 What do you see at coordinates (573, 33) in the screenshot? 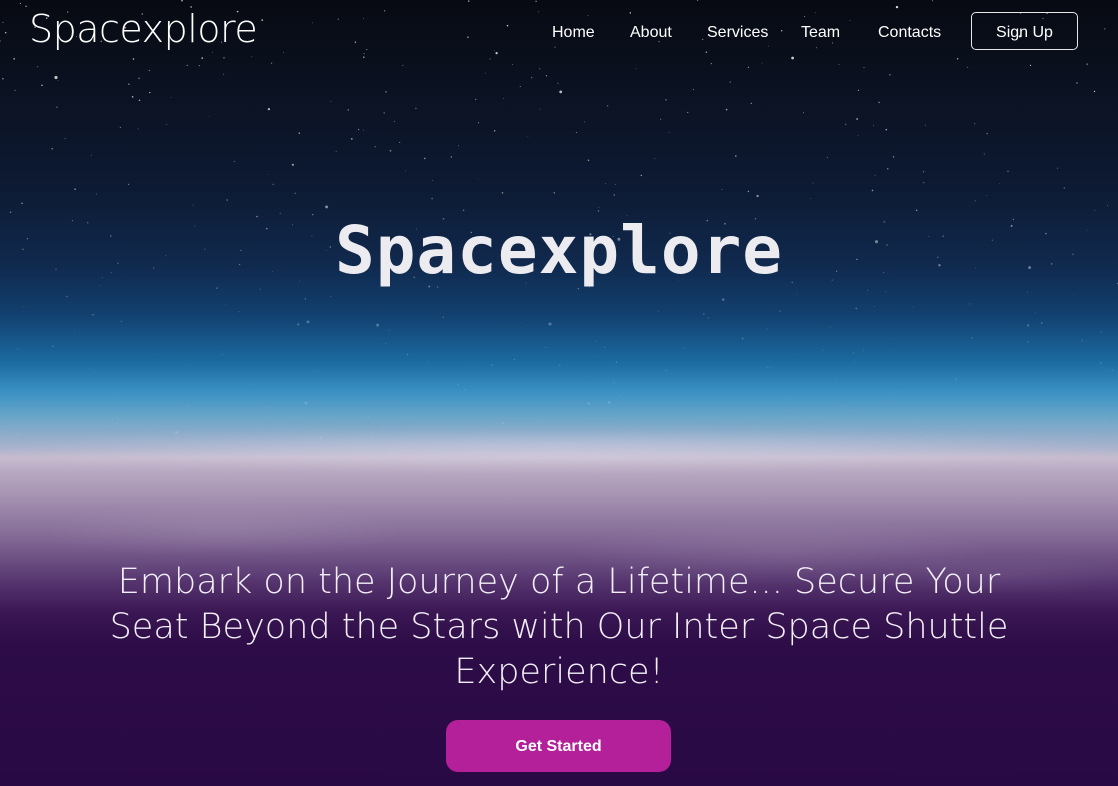
I see `nav-link-home: Home` at bounding box center [573, 33].